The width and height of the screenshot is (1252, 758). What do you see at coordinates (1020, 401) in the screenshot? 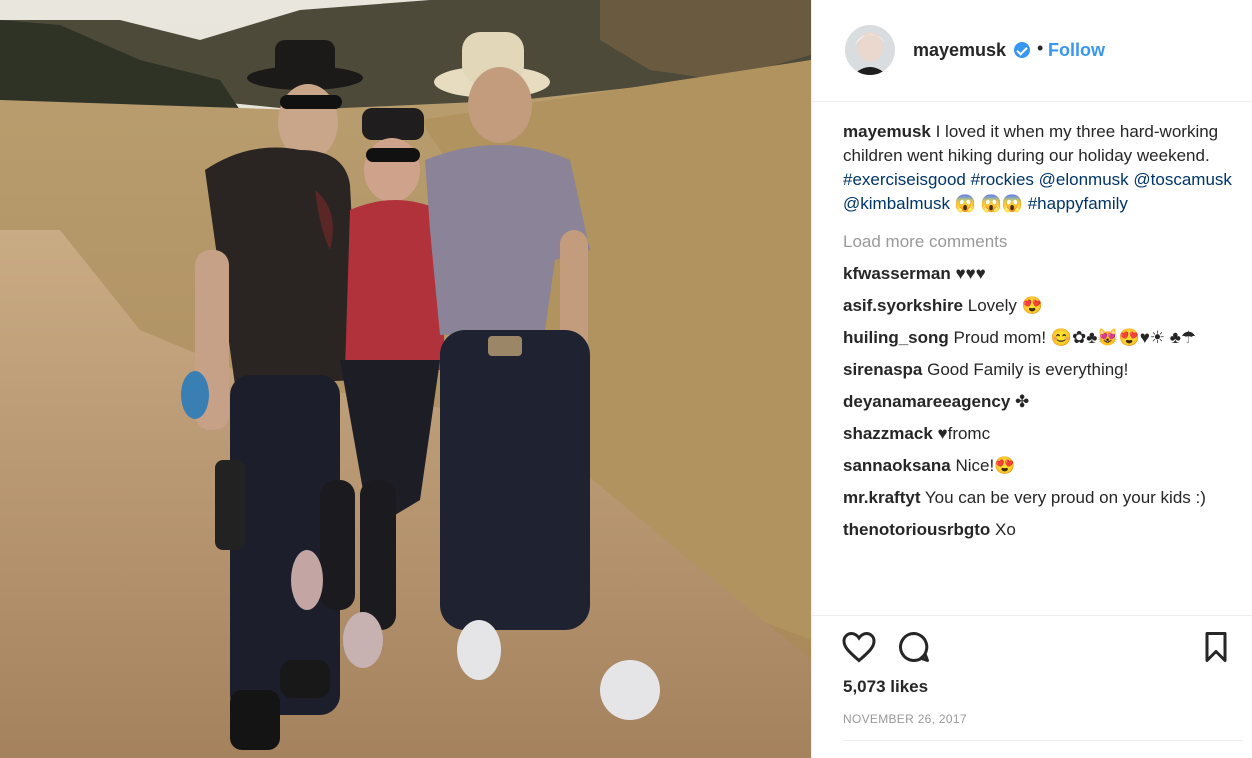
I see `comment-text: ✤` at bounding box center [1020, 401].